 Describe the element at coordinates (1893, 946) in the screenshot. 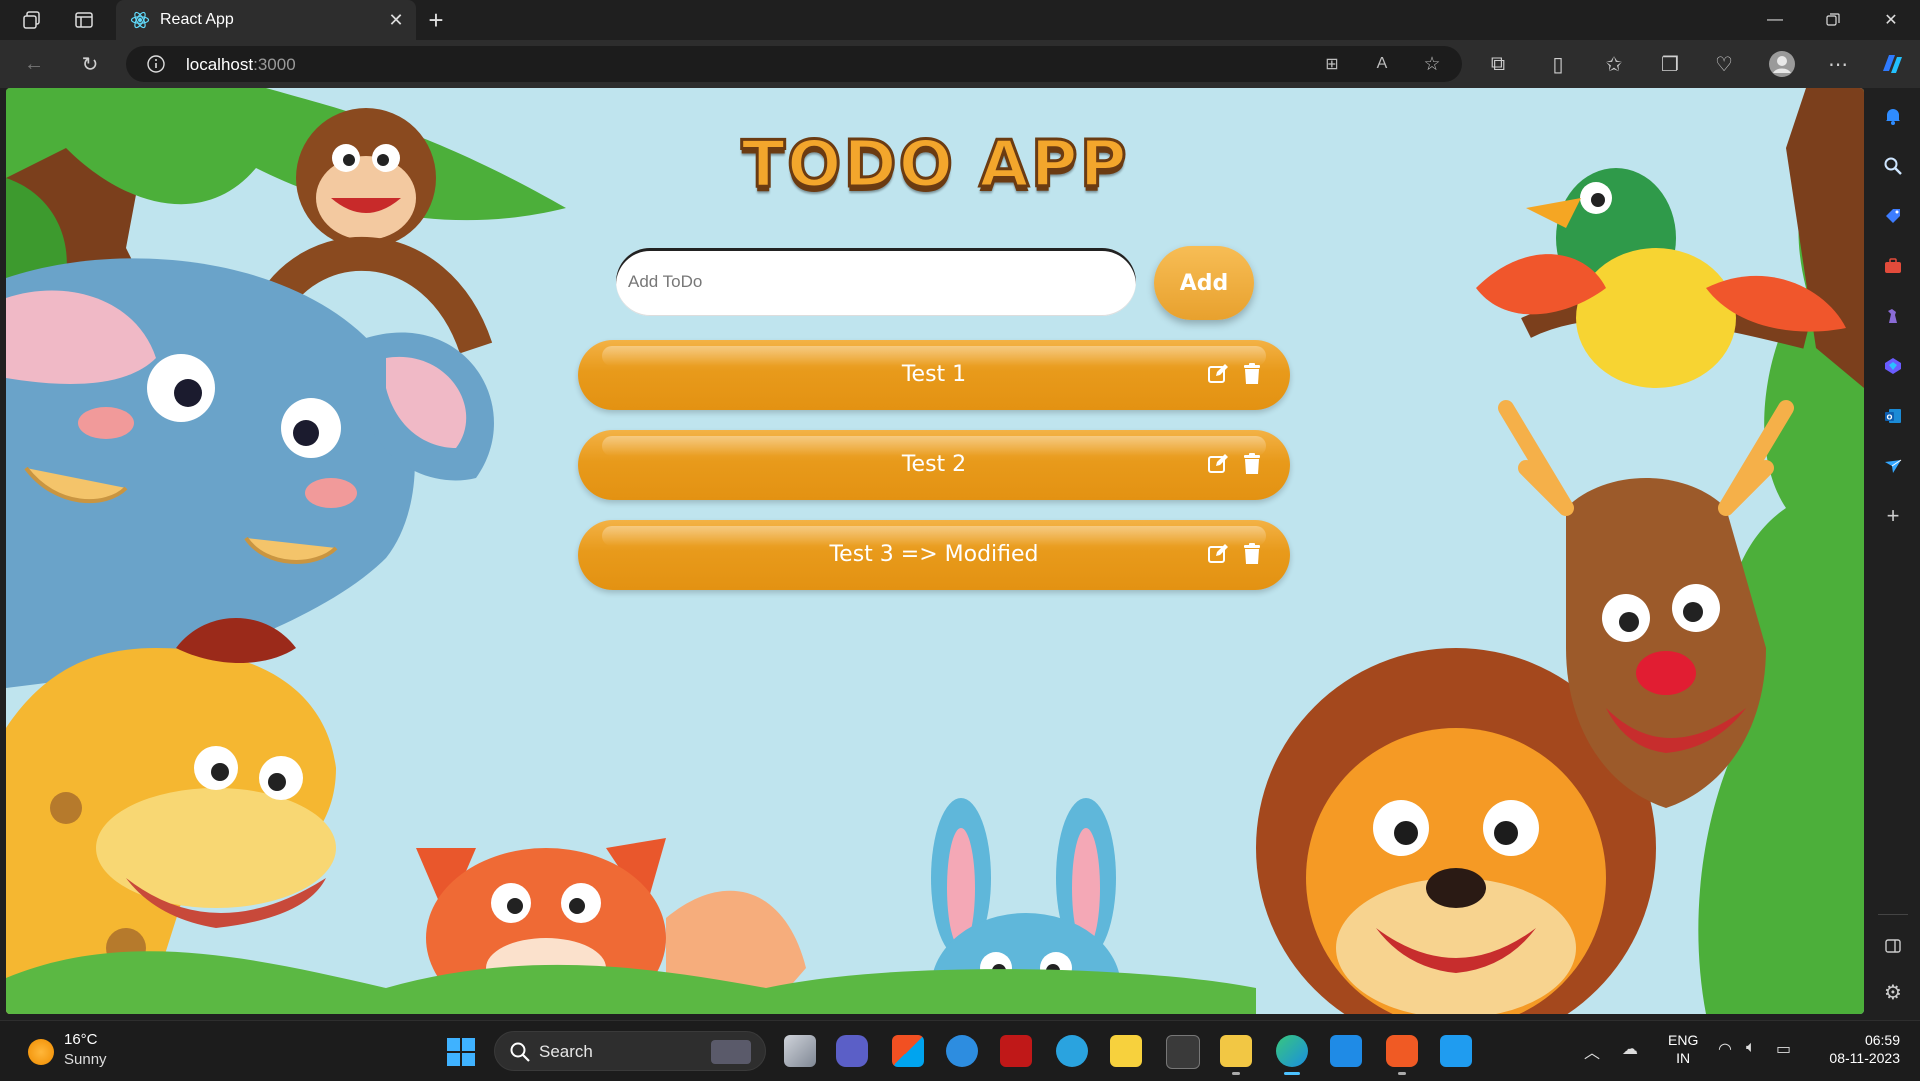

I see `hide-sidebar-icon` at that location.